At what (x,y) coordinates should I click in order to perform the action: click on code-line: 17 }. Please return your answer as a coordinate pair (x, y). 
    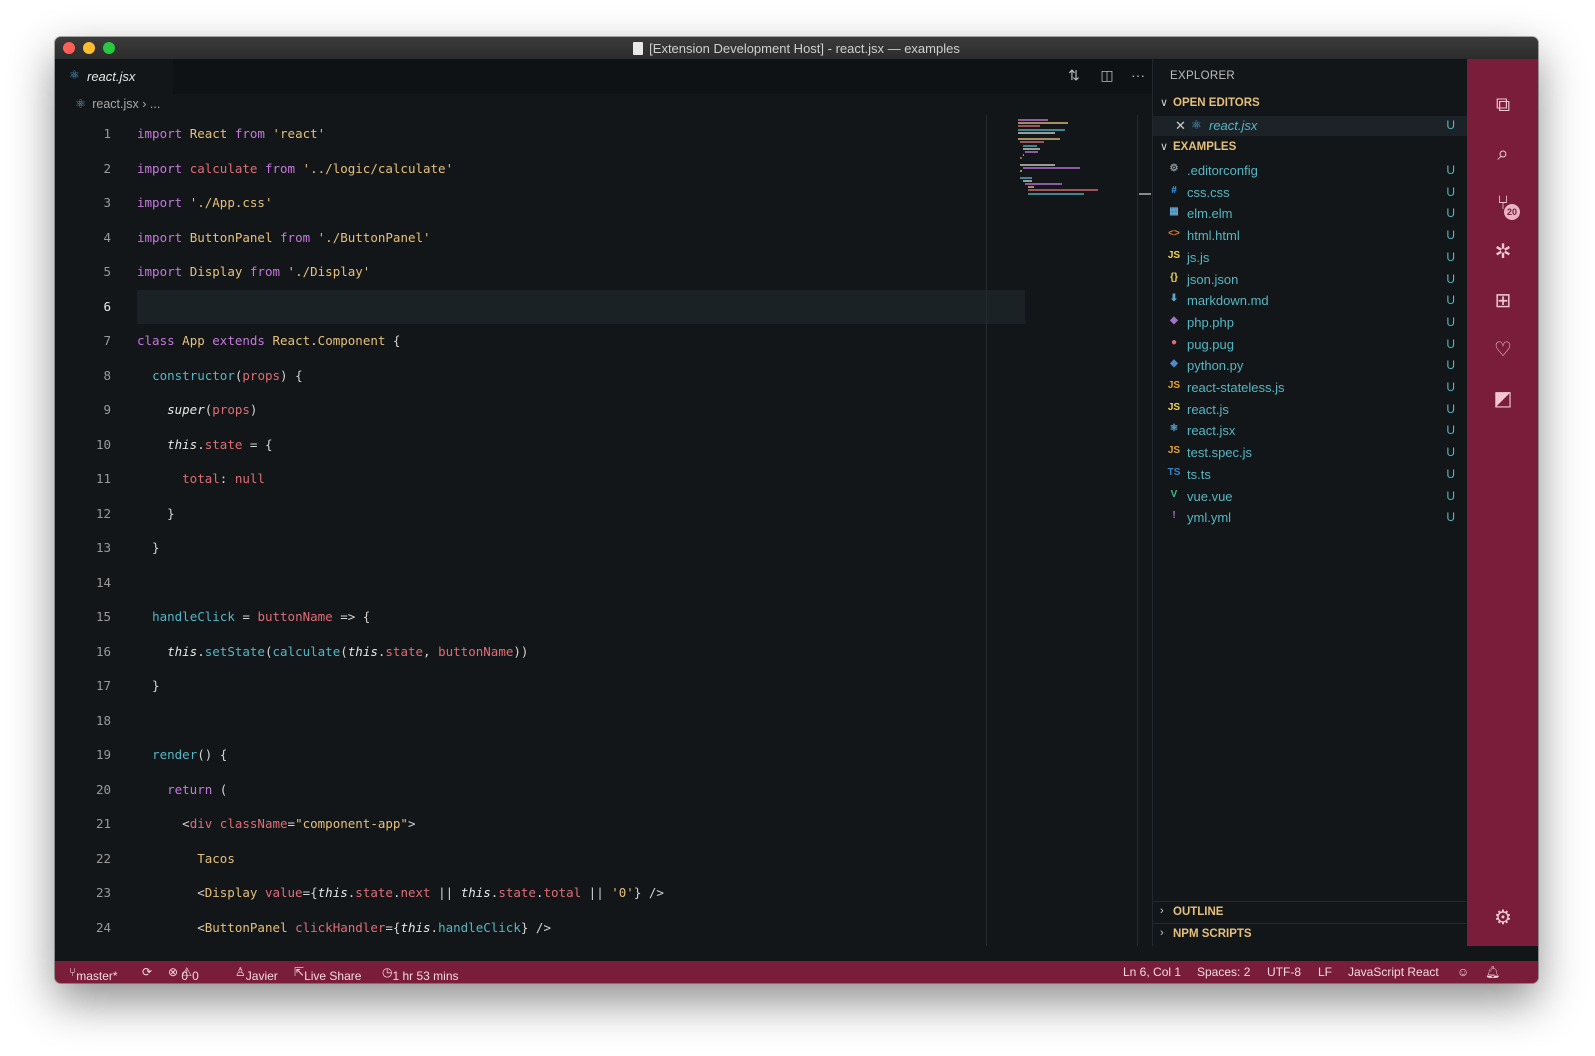
    Looking at the image, I should click on (540, 686).